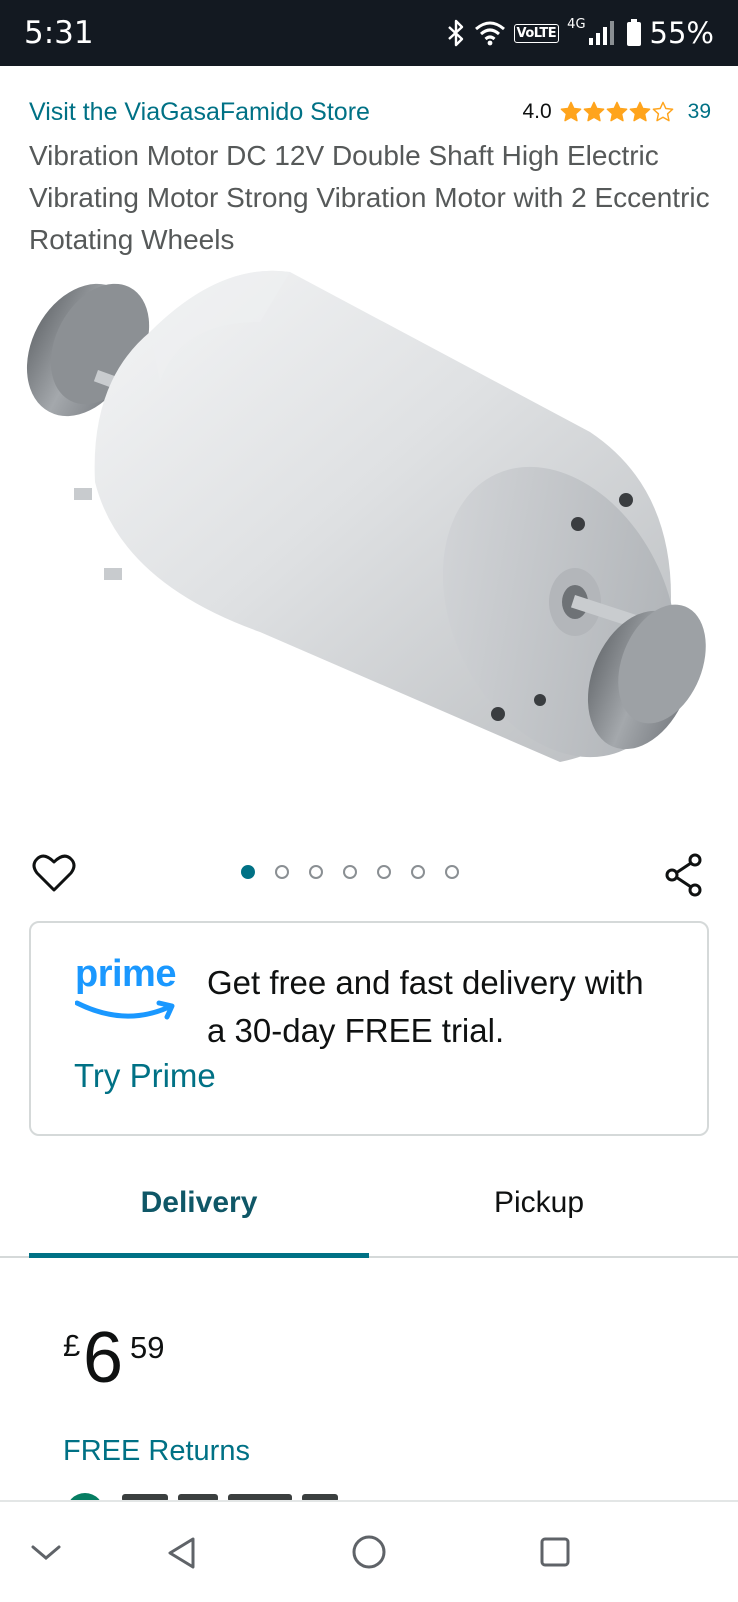  I want to click on network-type: 4G, so click(576, 24).